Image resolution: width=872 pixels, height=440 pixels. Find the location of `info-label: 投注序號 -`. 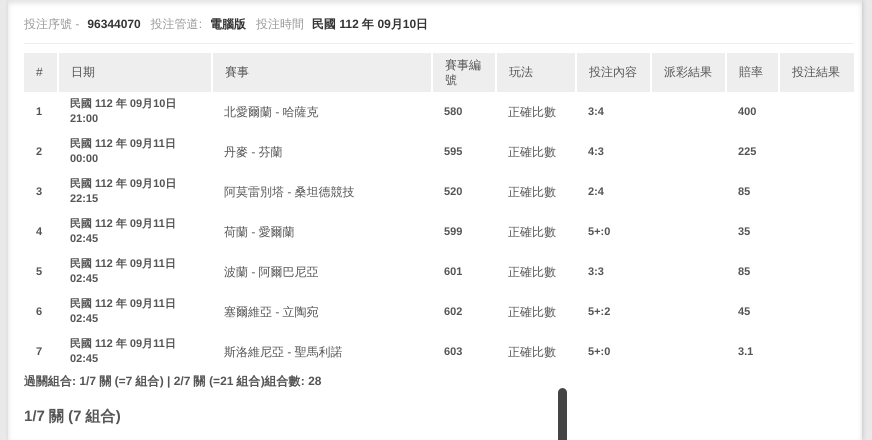

info-label: 投注序號 - is located at coordinates (52, 24).